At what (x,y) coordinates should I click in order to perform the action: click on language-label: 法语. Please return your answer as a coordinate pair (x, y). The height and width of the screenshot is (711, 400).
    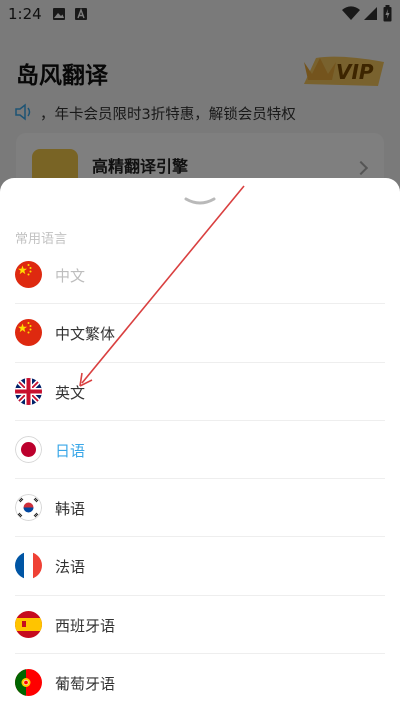
    Looking at the image, I should click on (70, 567).